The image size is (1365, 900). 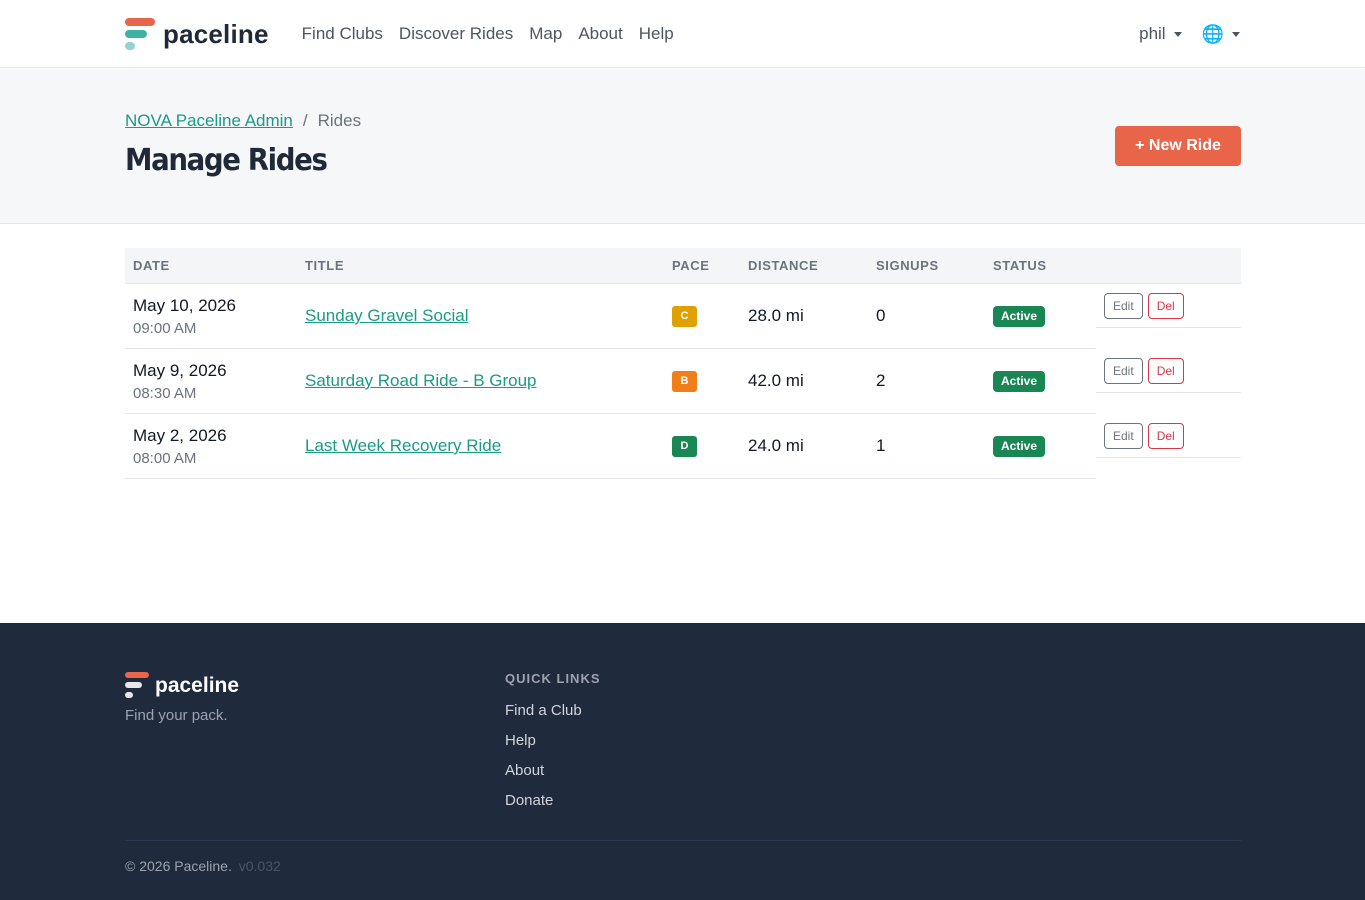 I want to click on breadcrumb: NOVA Paceline Admin / Rides, so click(x=243, y=121).